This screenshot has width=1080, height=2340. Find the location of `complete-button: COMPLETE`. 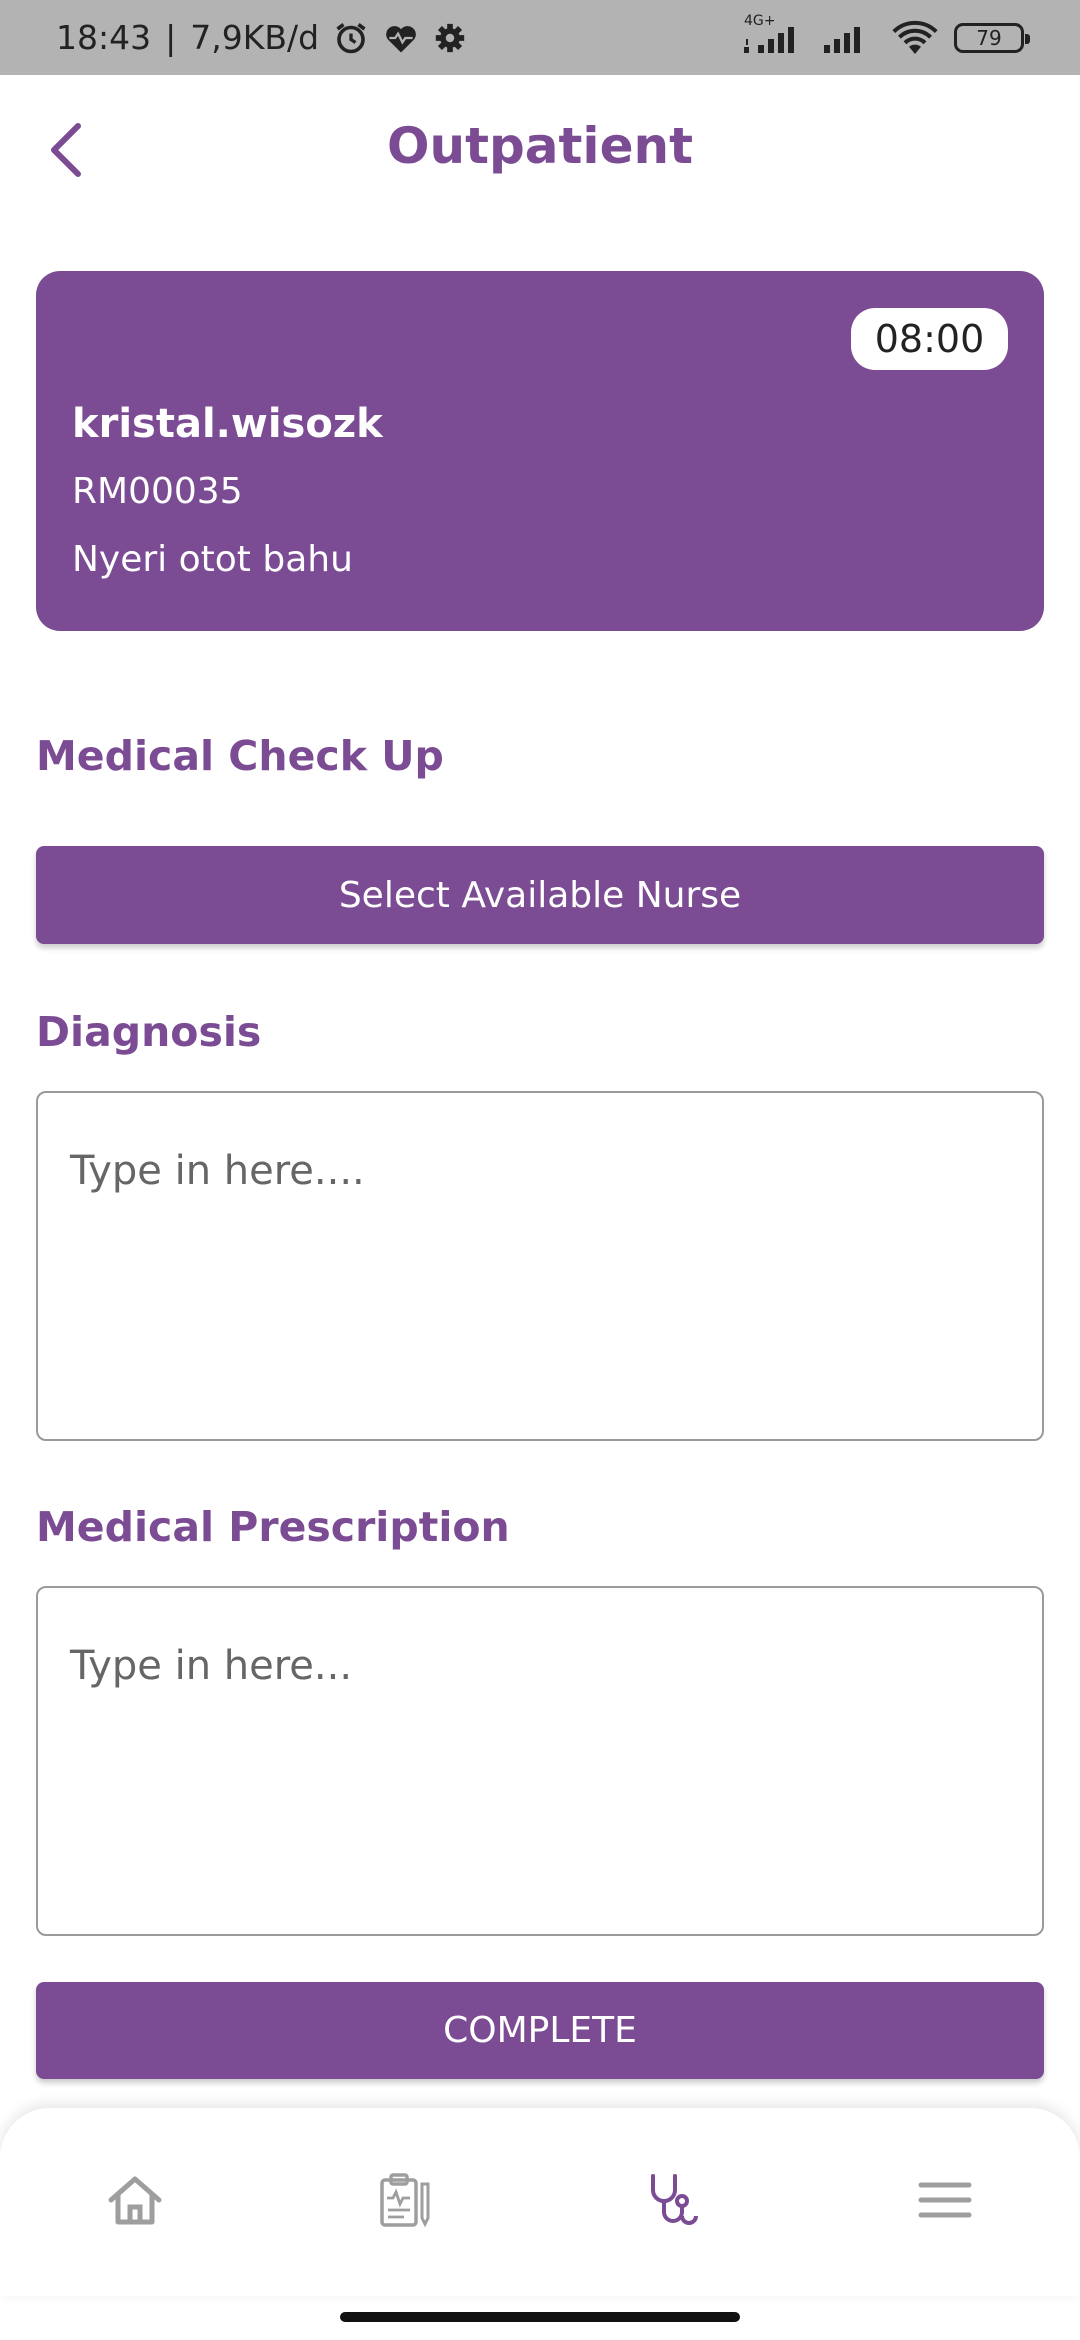

complete-button: COMPLETE is located at coordinates (540, 2030).